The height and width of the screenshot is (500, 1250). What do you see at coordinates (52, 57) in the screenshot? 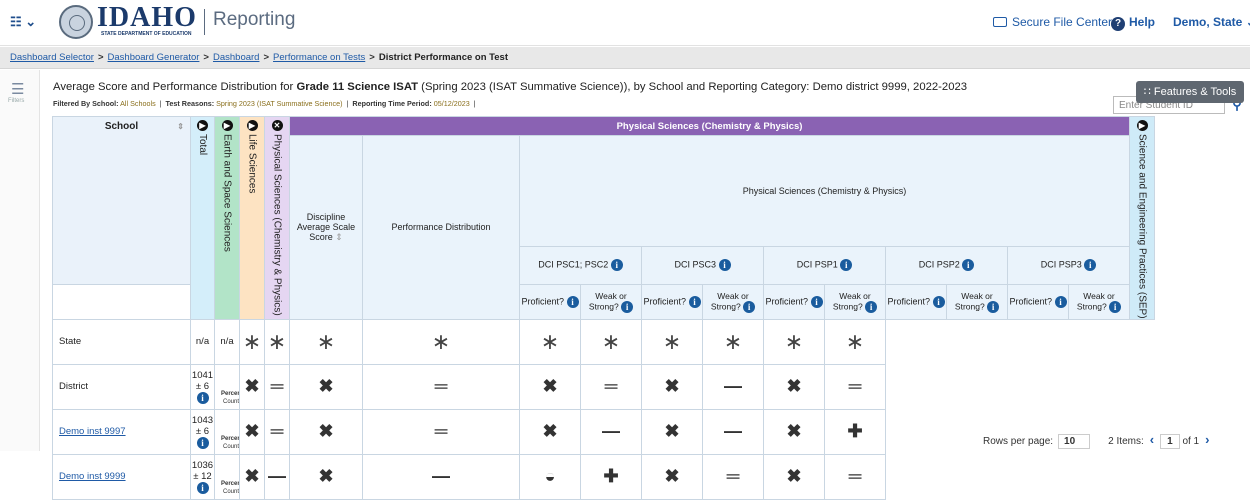
I see `breadcrumb-dashboard-selector: Dashboard Selector` at bounding box center [52, 57].